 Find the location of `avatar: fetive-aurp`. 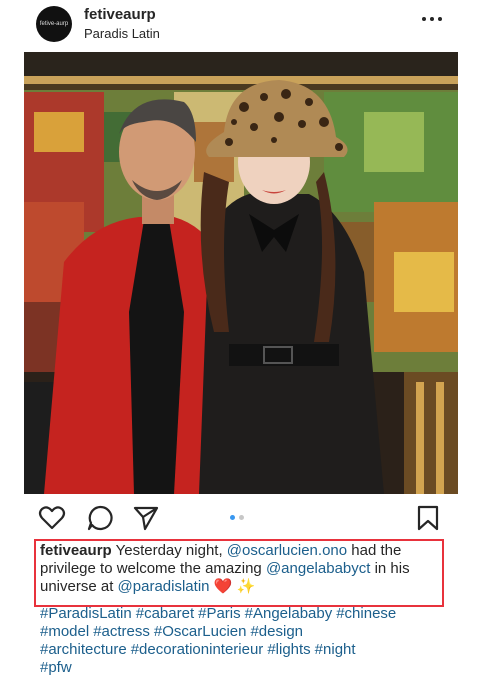

avatar: fetive-aurp is located at coordinates (54, 24).